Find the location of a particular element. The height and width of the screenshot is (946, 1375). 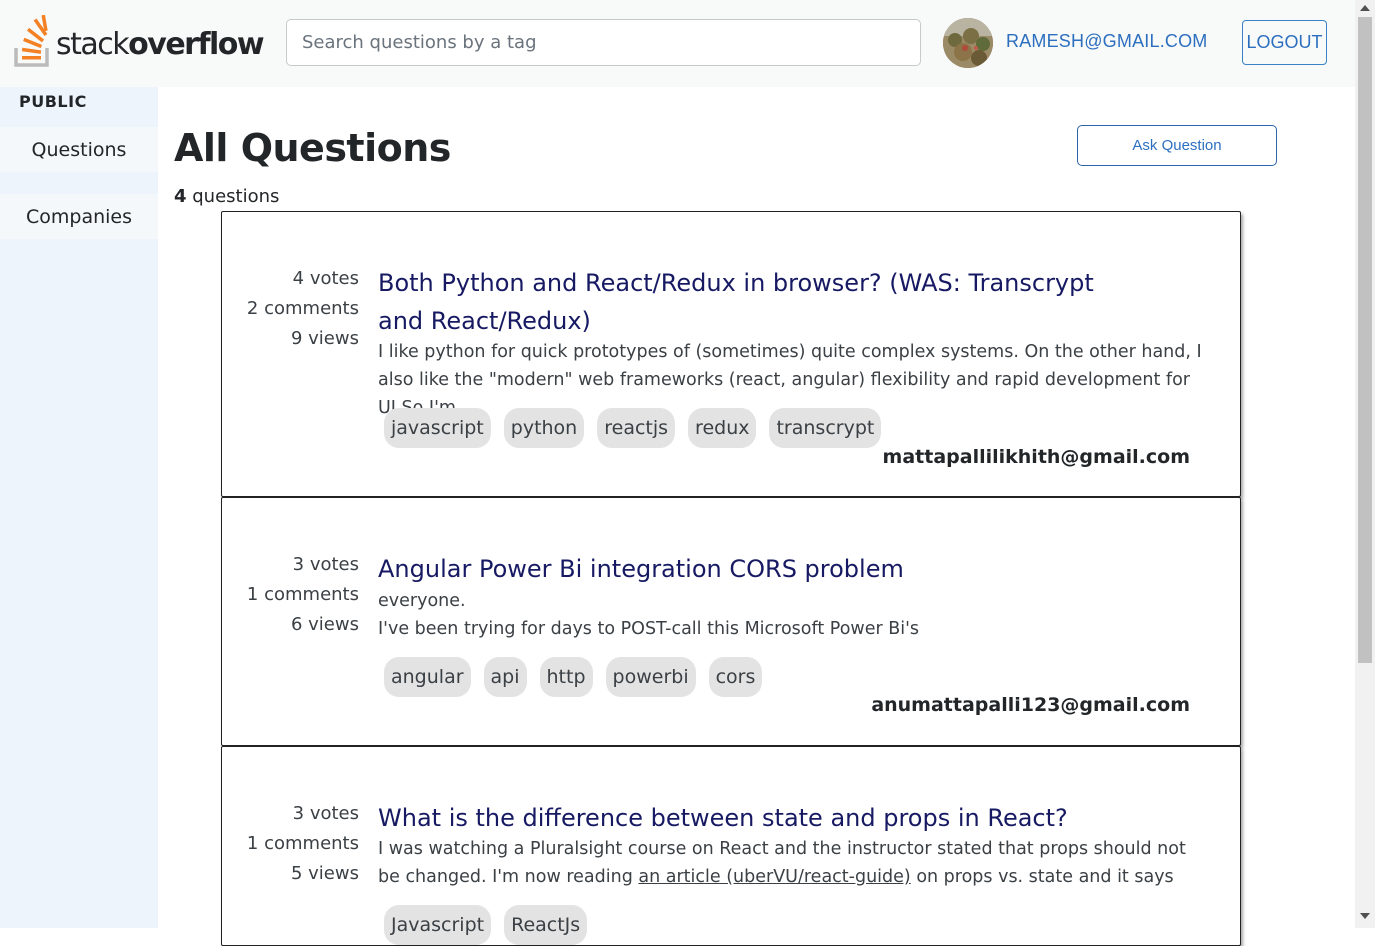

user-avatar is located at coordinates (968, 43).